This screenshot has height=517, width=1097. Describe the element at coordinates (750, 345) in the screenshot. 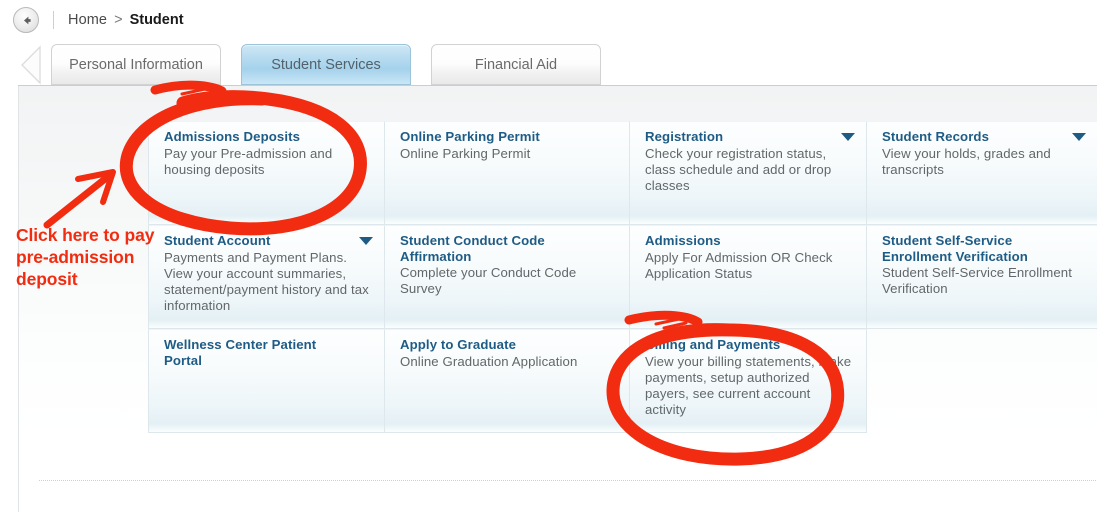

I see `channel-title: Billing and Payments` at that location.